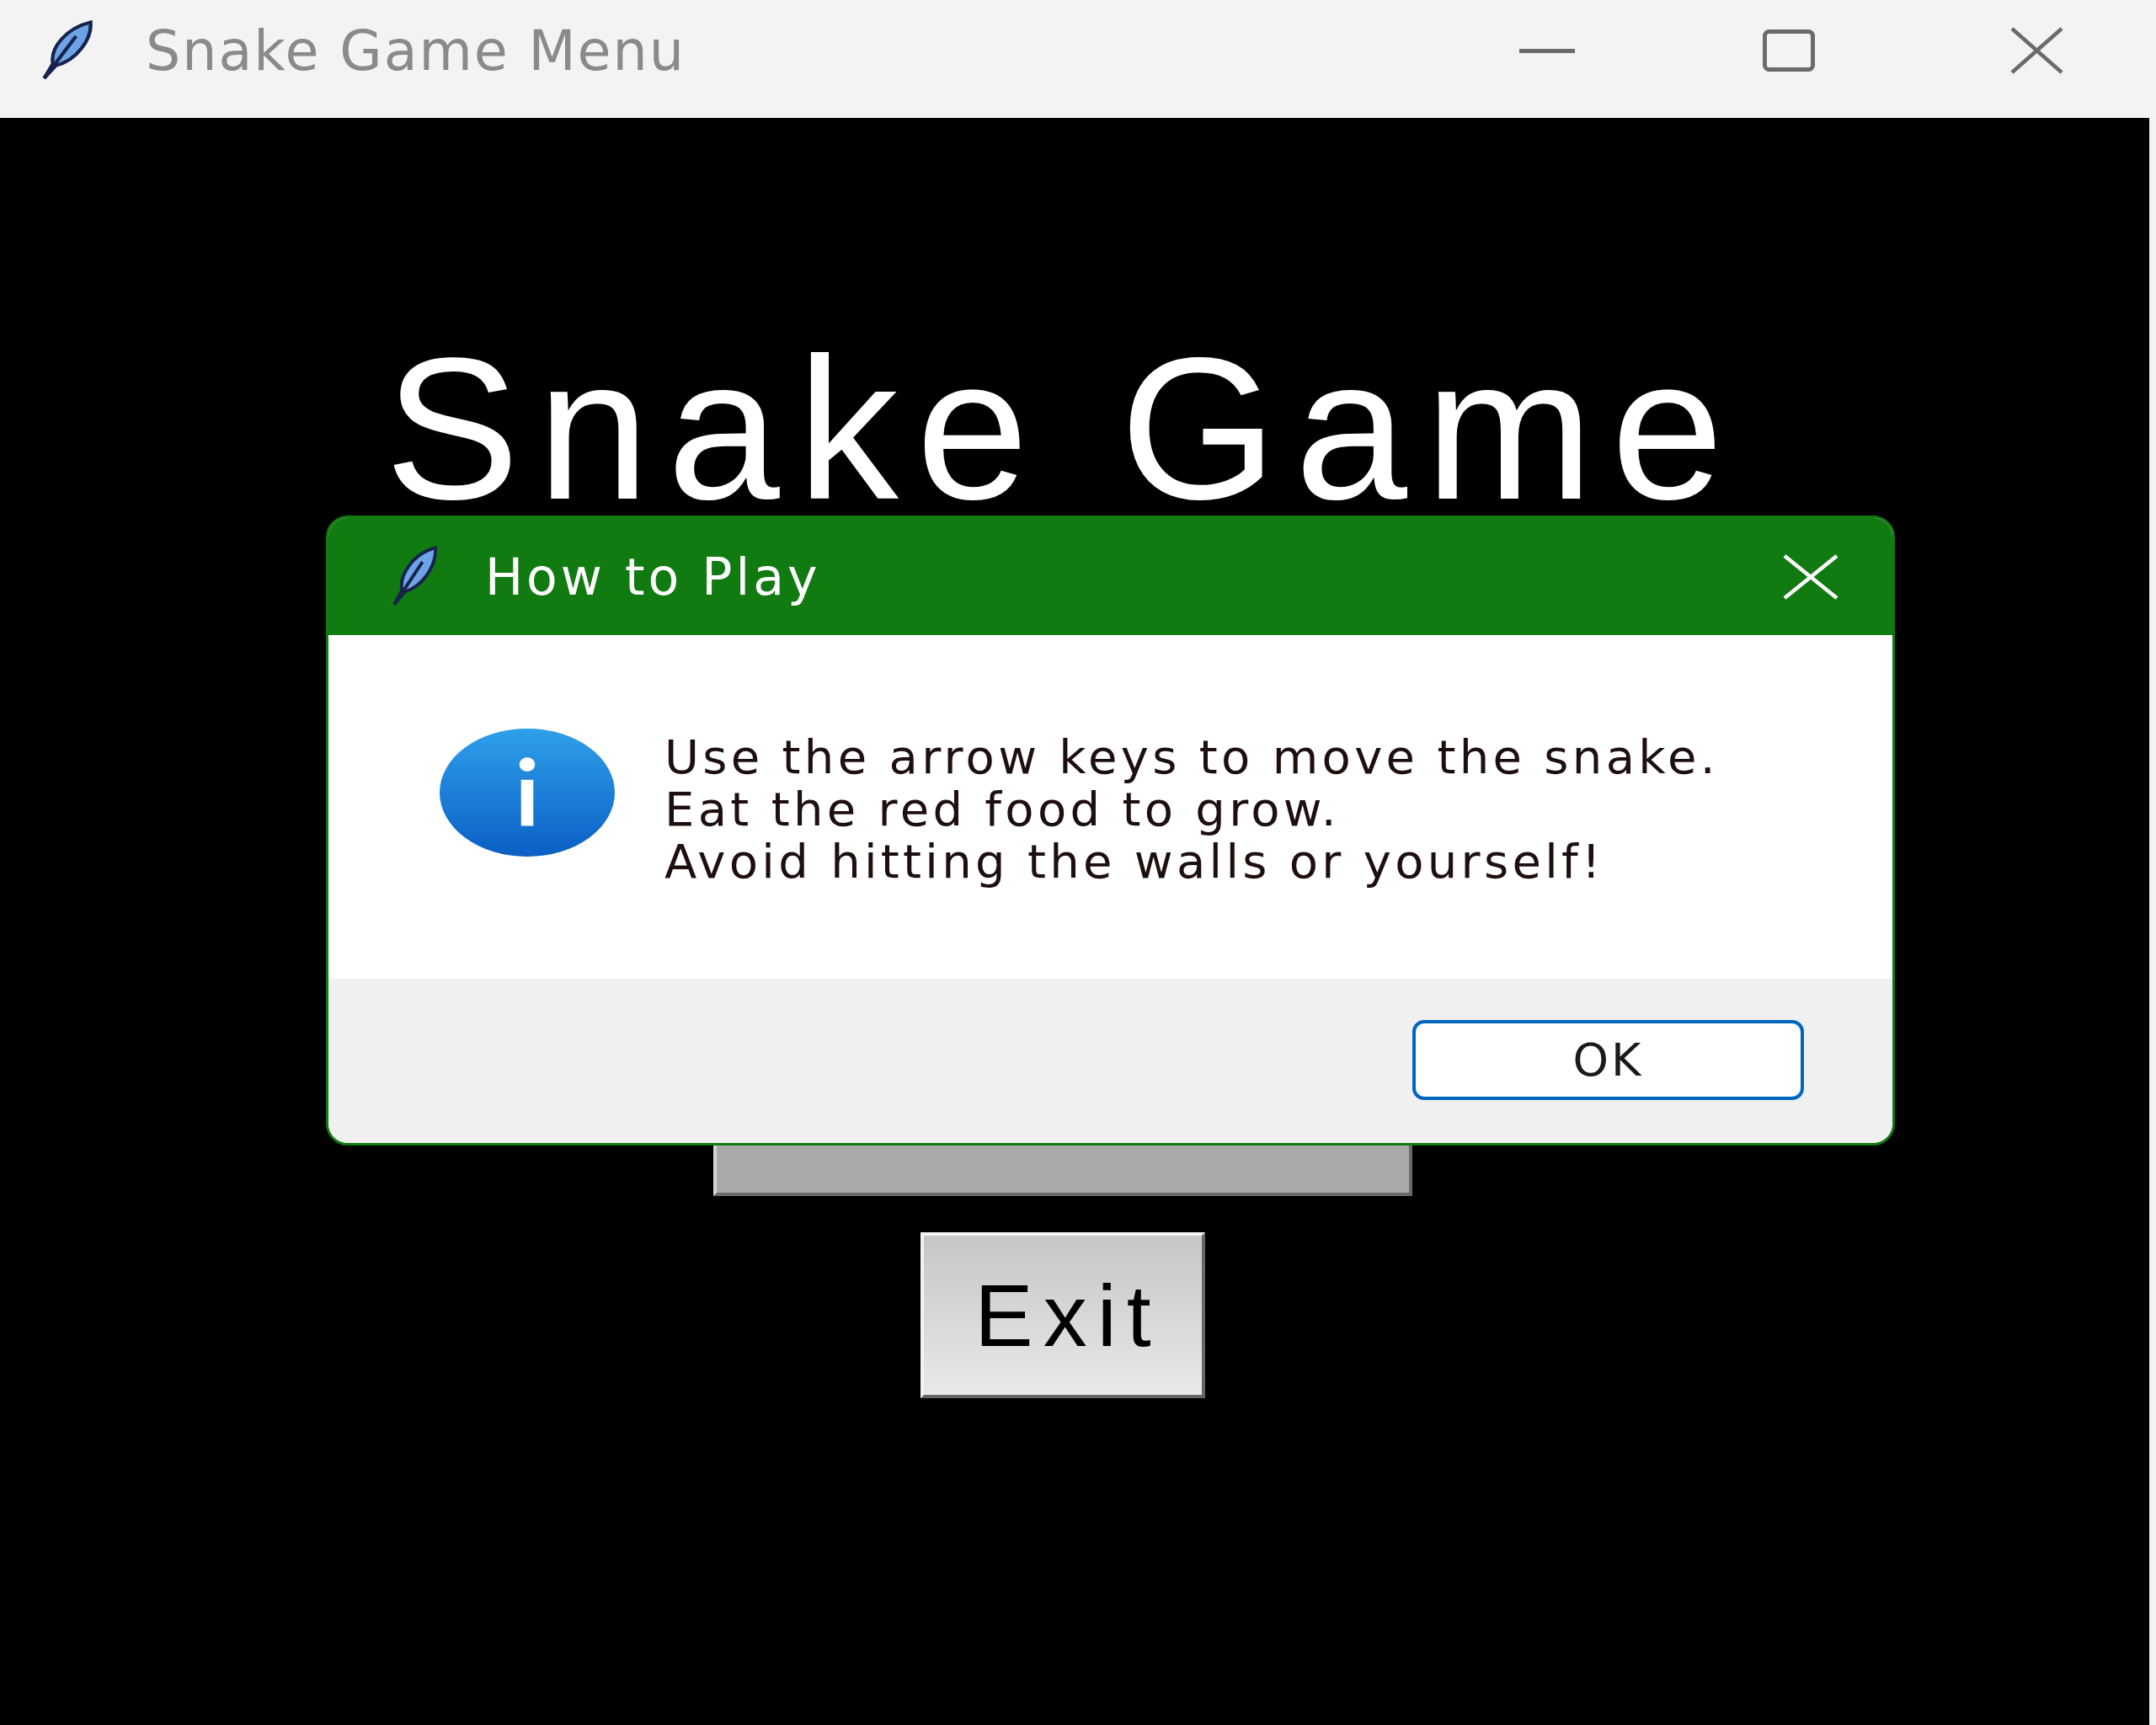 The height and width of the screenshot is (1725, 2156). I want to click on info-icon, so click(527, 793).